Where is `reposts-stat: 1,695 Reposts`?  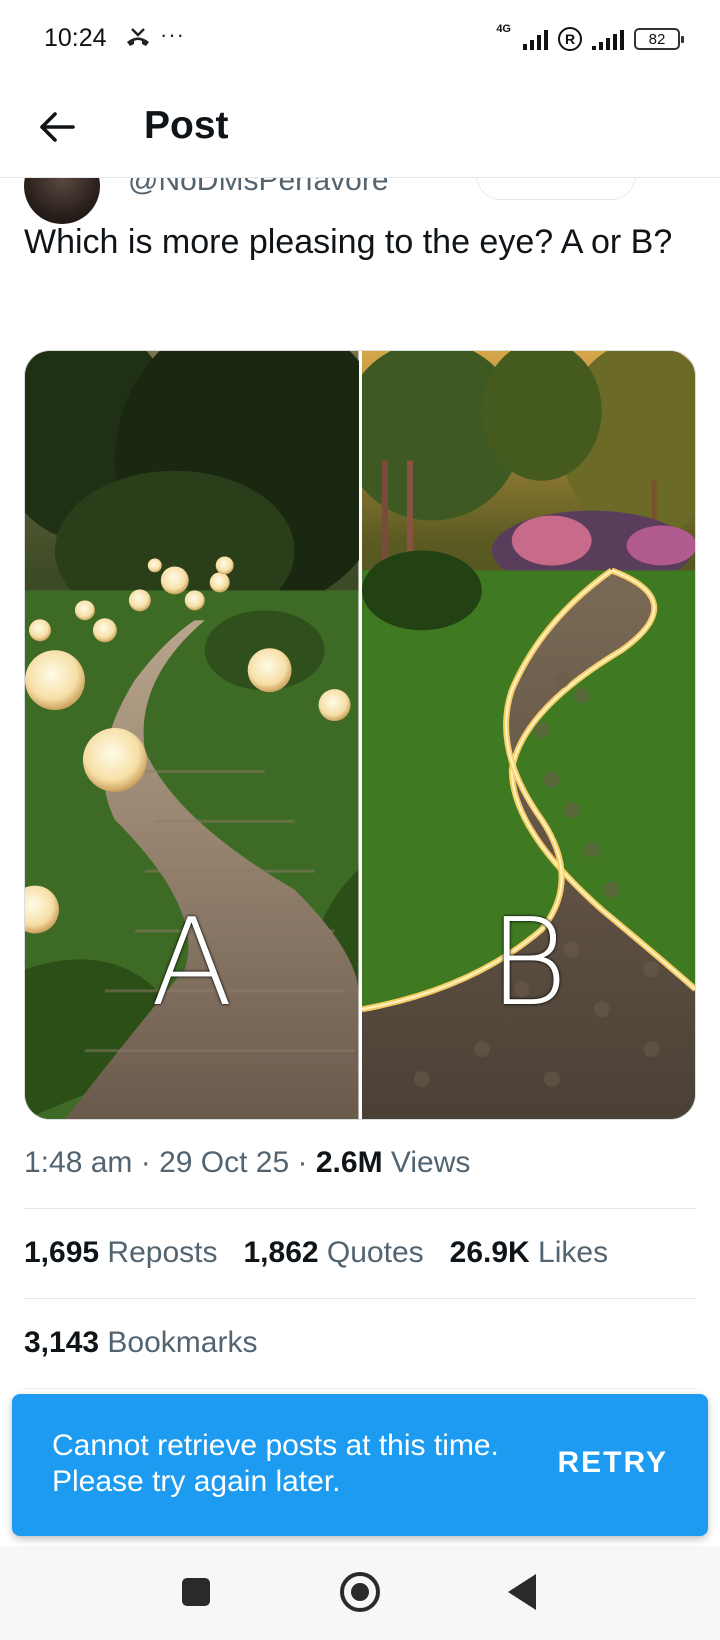 reposts-stat: 1,695 Reposts is located at coordinates (120, 1253).